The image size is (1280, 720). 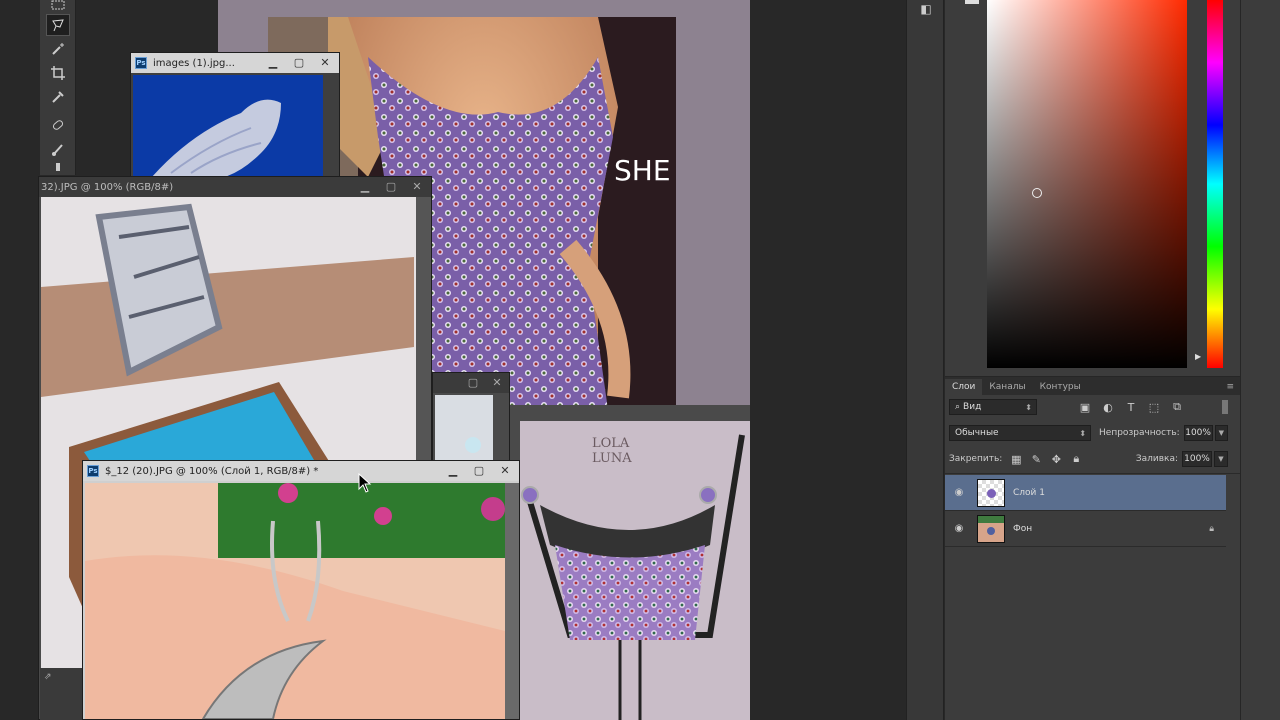 What do you see at coordinates (107, 187) in the screenshot?
I see `ring-window-title: 32).JPG @ 100% (RGB/8#)` at bounding box center [107, 187].